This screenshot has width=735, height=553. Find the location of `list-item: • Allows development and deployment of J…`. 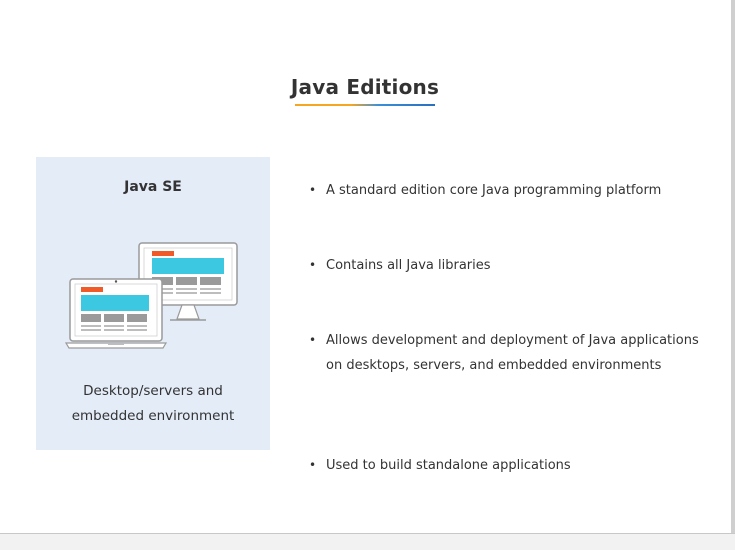

list-item: • Allows development and deployment of J… is located at coordinates (508, 353).